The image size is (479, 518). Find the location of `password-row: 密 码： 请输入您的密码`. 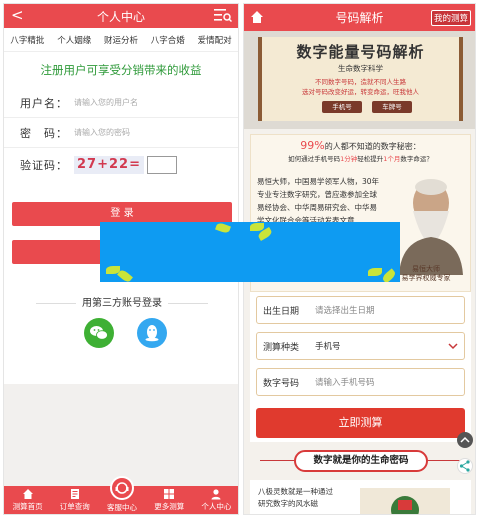

password-row: 密 码： 请输入您的密码 is located at coordinates (121, 133).